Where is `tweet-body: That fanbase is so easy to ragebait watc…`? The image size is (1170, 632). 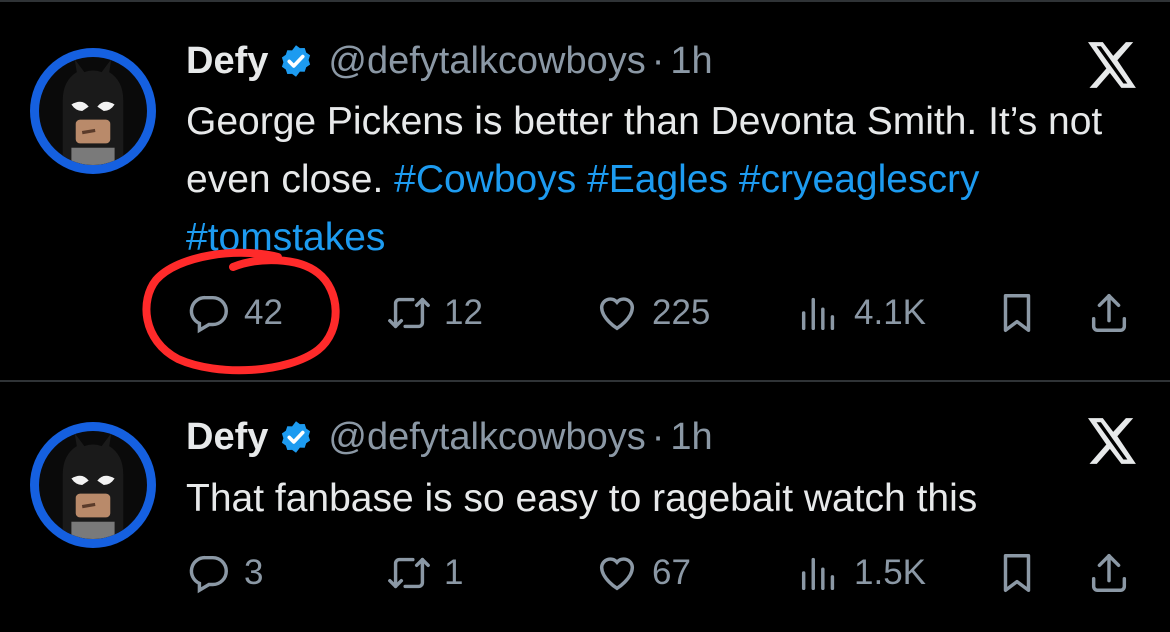 tweet-body: That fanbase is so easy to ragebait watc… is located at coordinates (582, 498).